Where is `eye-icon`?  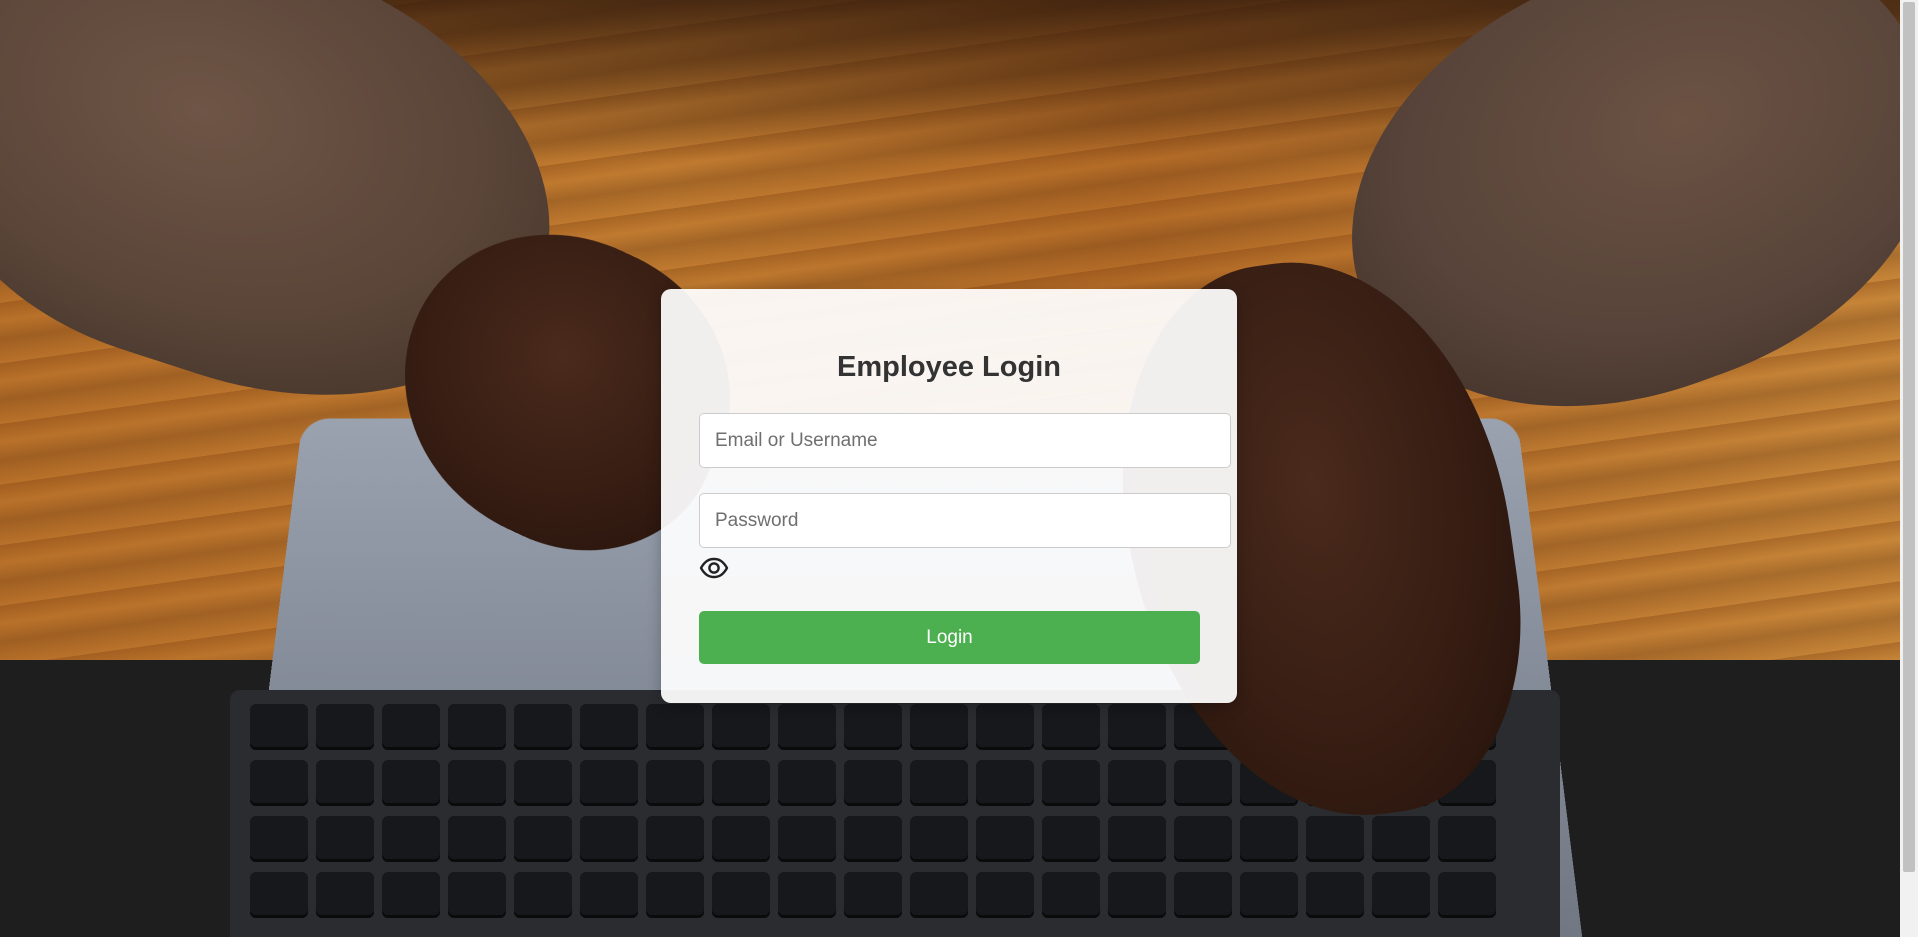
eye-icon is located at coordinates (714, 568).